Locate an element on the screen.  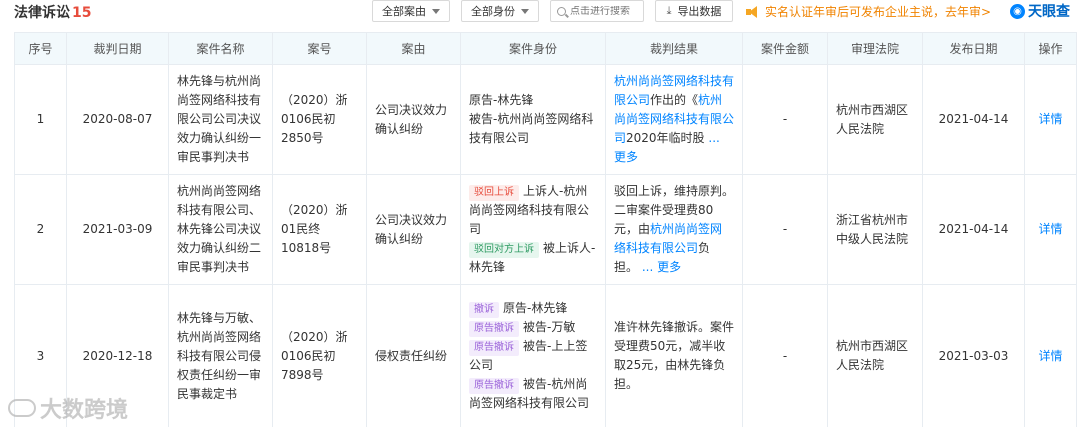
more-link: ... 更多 is located at coordinates (661, 267).